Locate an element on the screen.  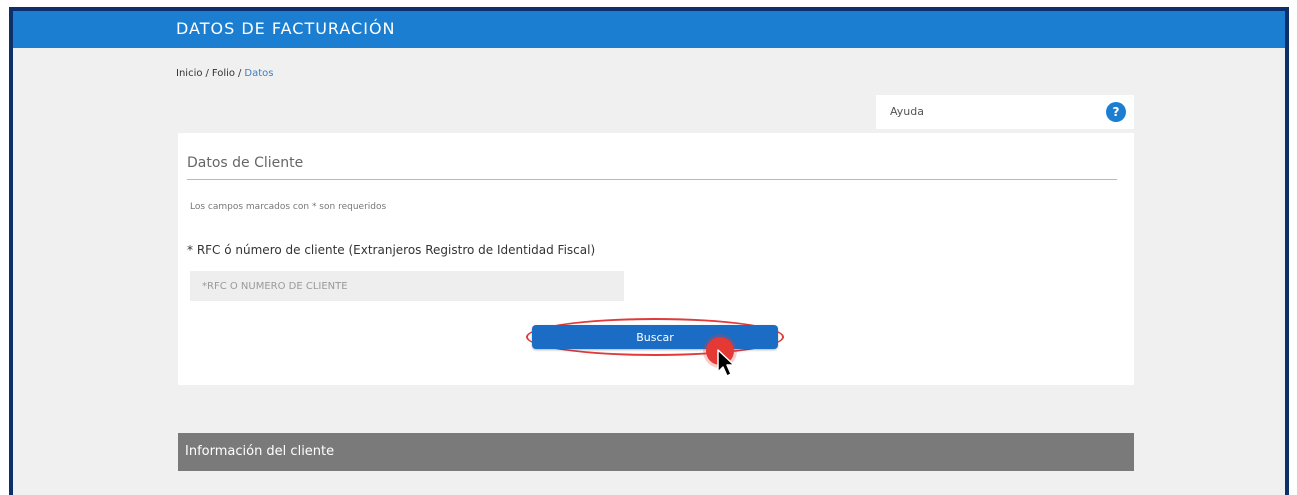
client-info-section-header: Información del cliente is located at coordinates (656, 452).